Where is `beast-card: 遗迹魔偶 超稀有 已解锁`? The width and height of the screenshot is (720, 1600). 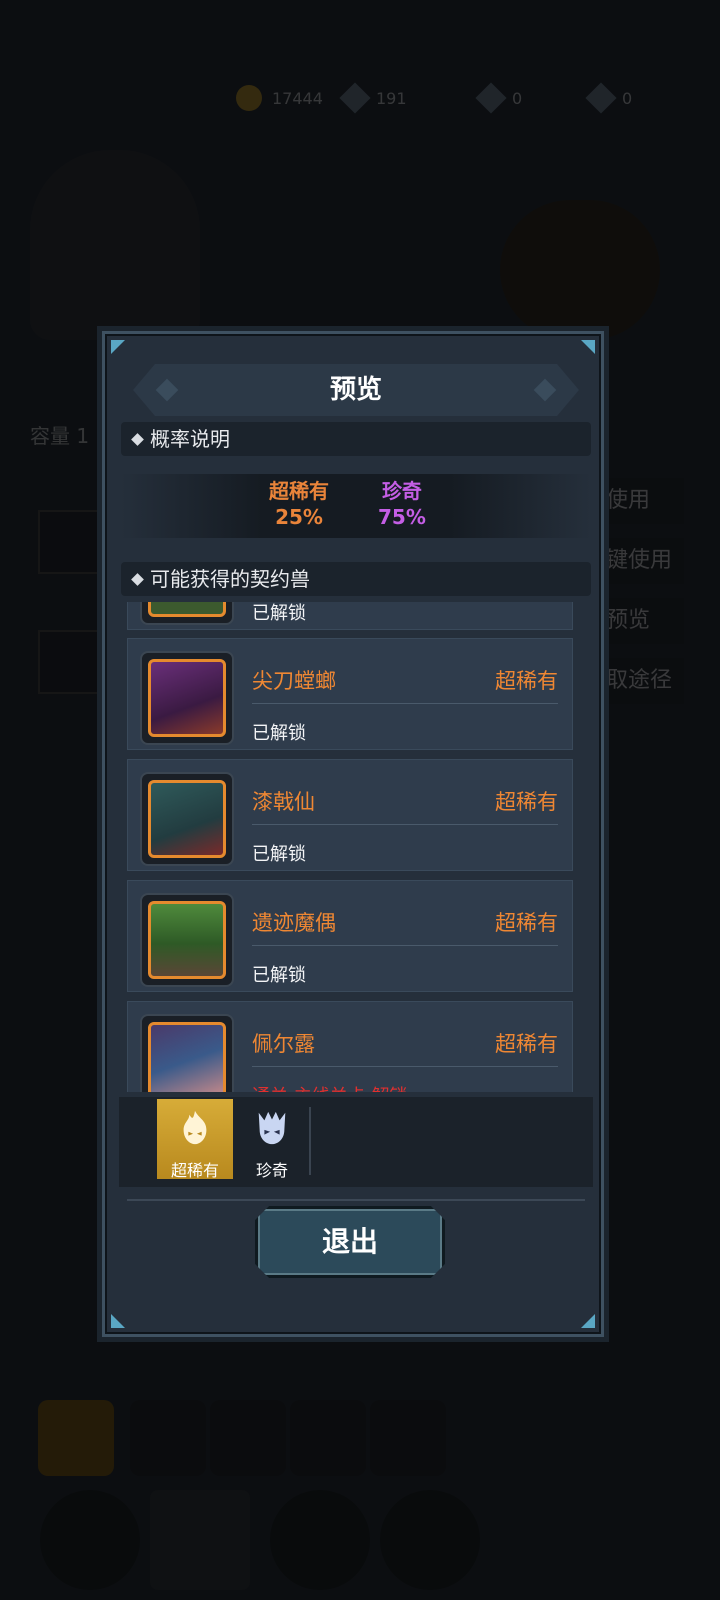 beast-card: 遗迹魔偶 超稀有 已解锁 is located at coordinates (350, 936).